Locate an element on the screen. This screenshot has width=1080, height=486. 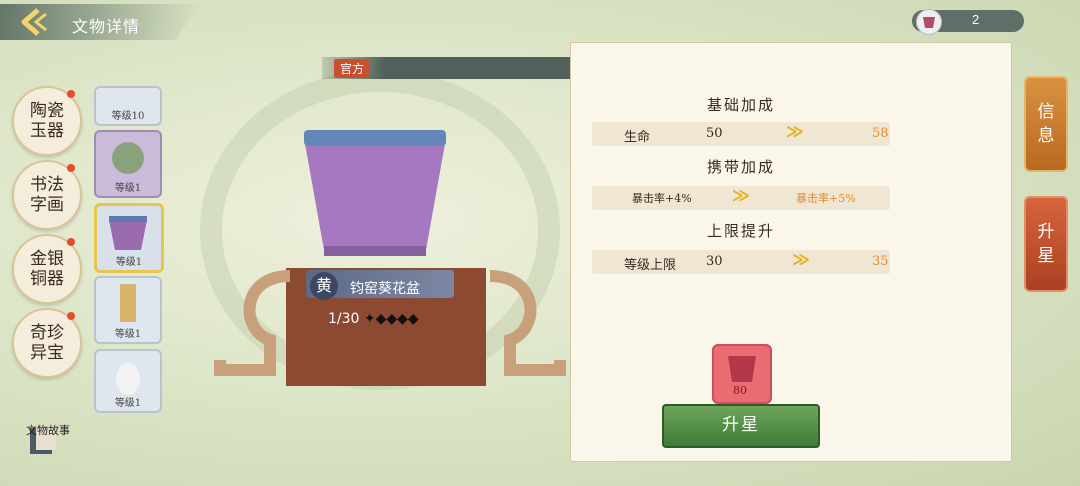
tab-info: 信 息 is located at coordinates (1046, 124).